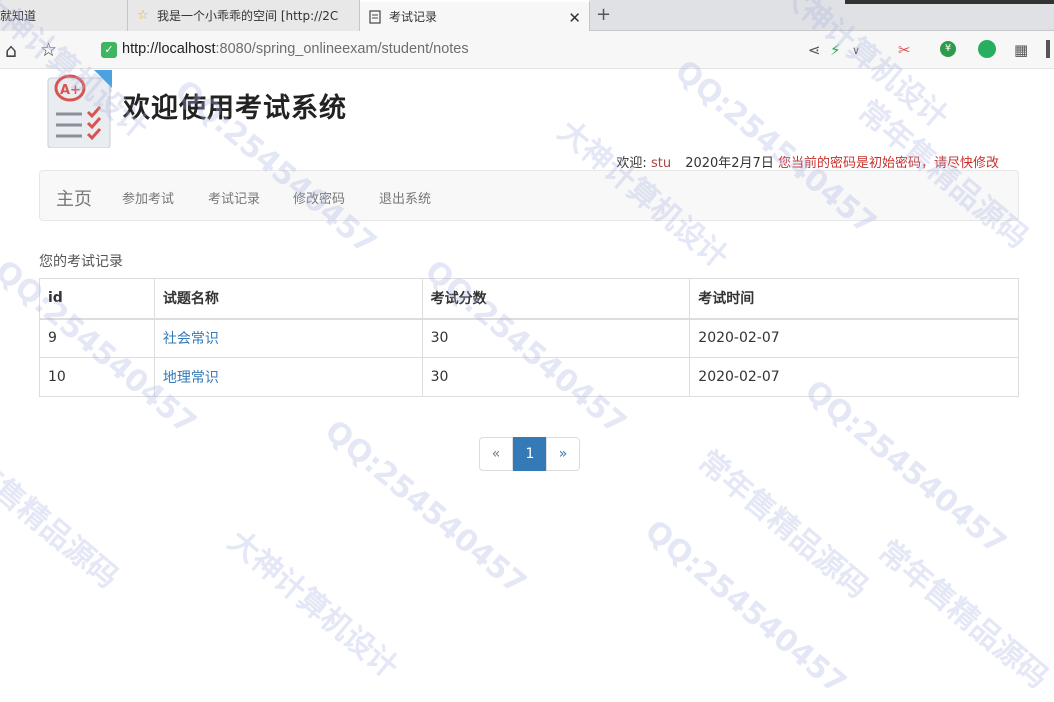 The width and height of the screenshot is (1054, 702). I want to click on exam-name-link: 社会常识, so click(191, 339).